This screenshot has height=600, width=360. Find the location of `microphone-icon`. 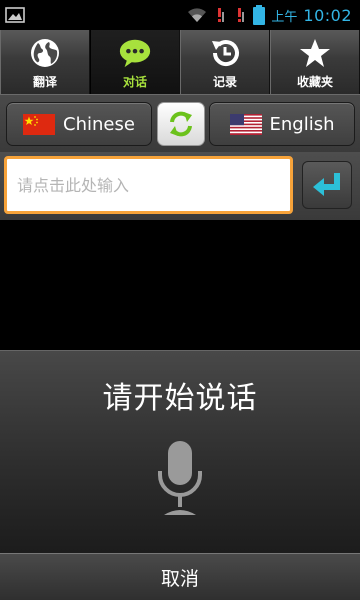

microphone-icon is located at coordinates (180, 478).